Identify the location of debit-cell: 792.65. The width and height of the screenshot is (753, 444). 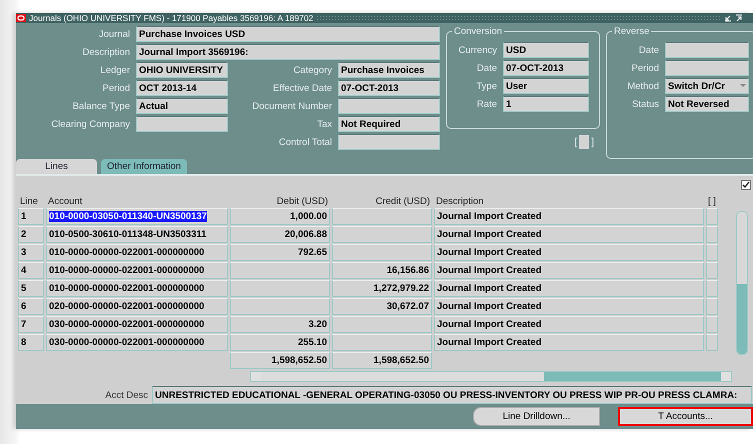
(280, 253).